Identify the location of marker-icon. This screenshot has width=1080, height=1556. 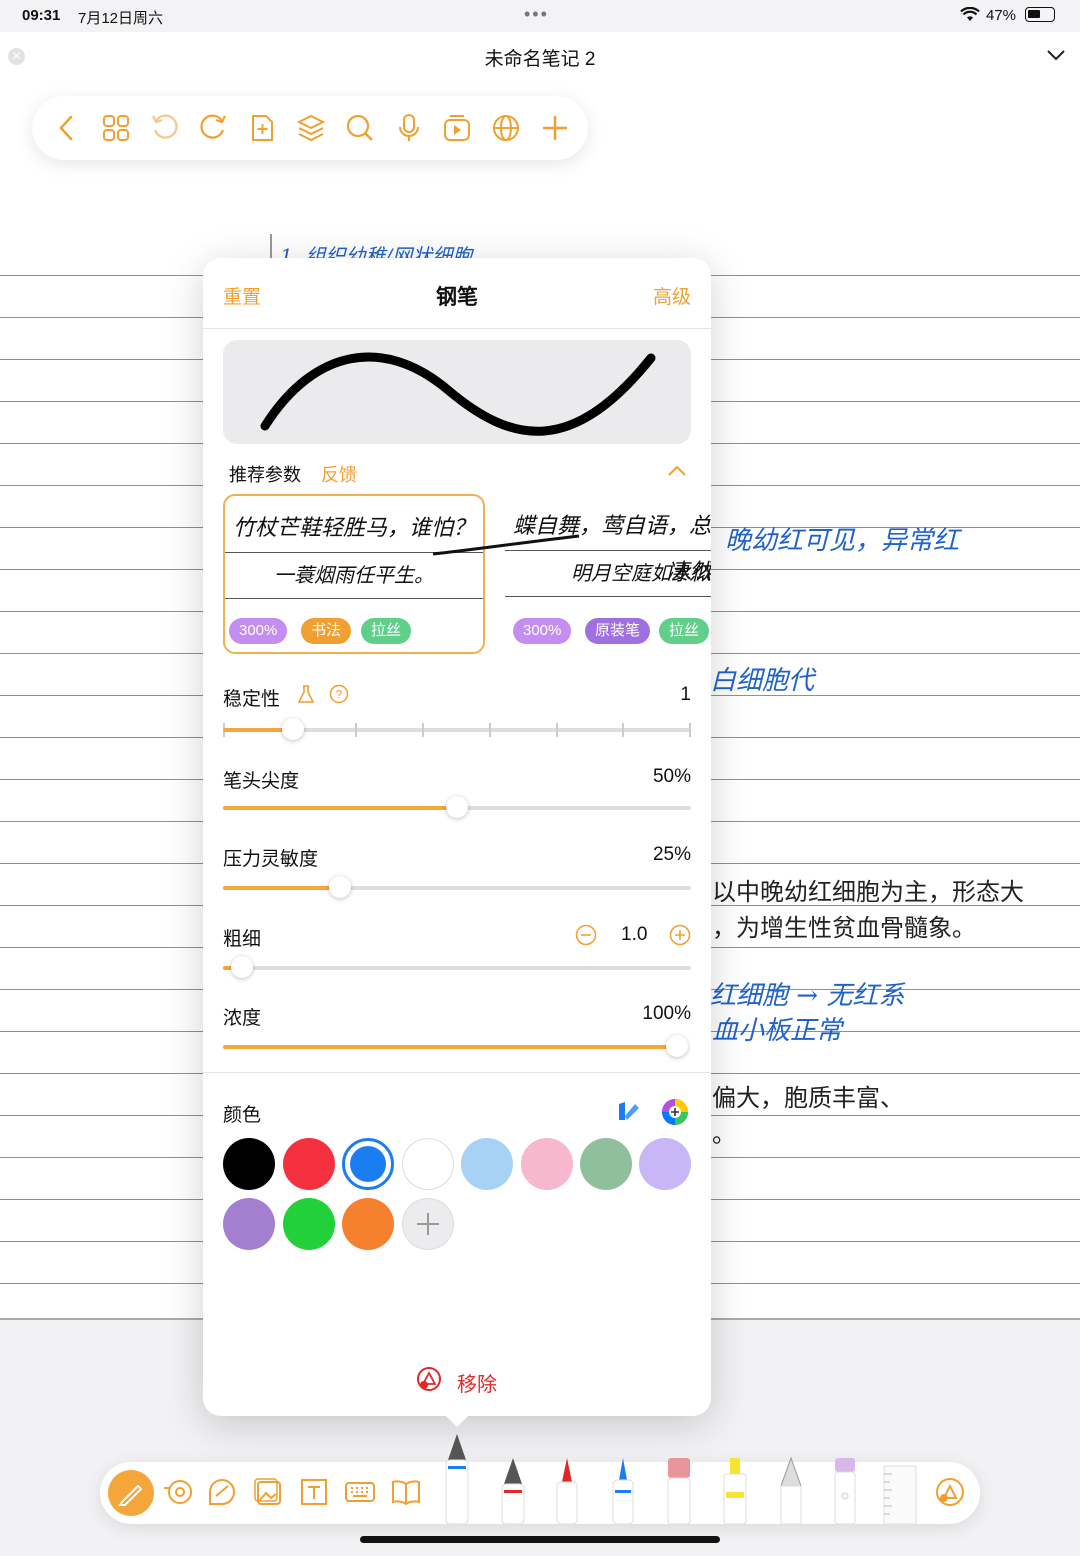
(567, 1490).